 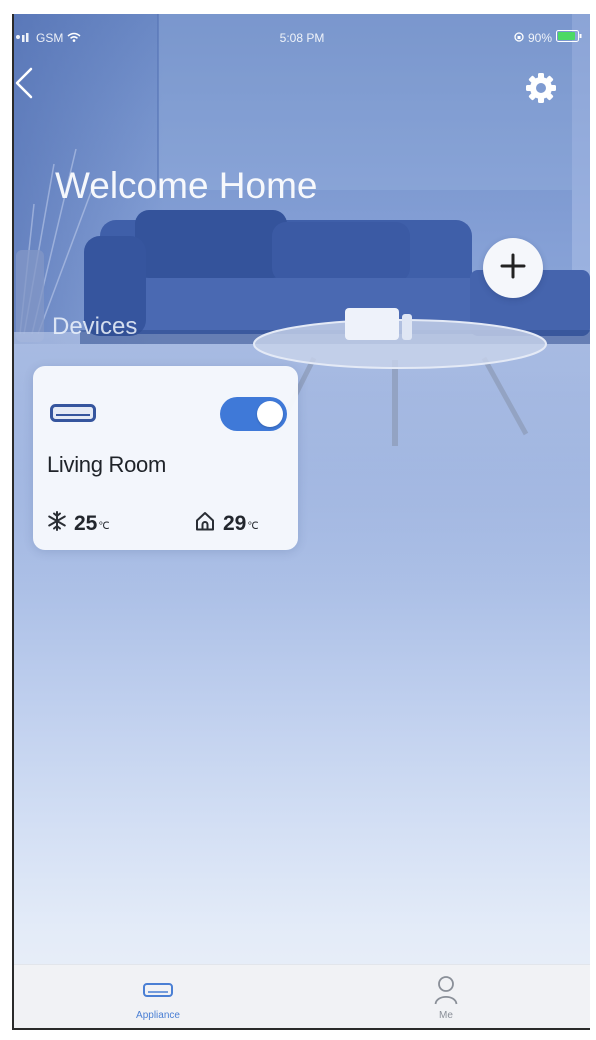 I want to click on table-bottle, so click(x=407, y=327).